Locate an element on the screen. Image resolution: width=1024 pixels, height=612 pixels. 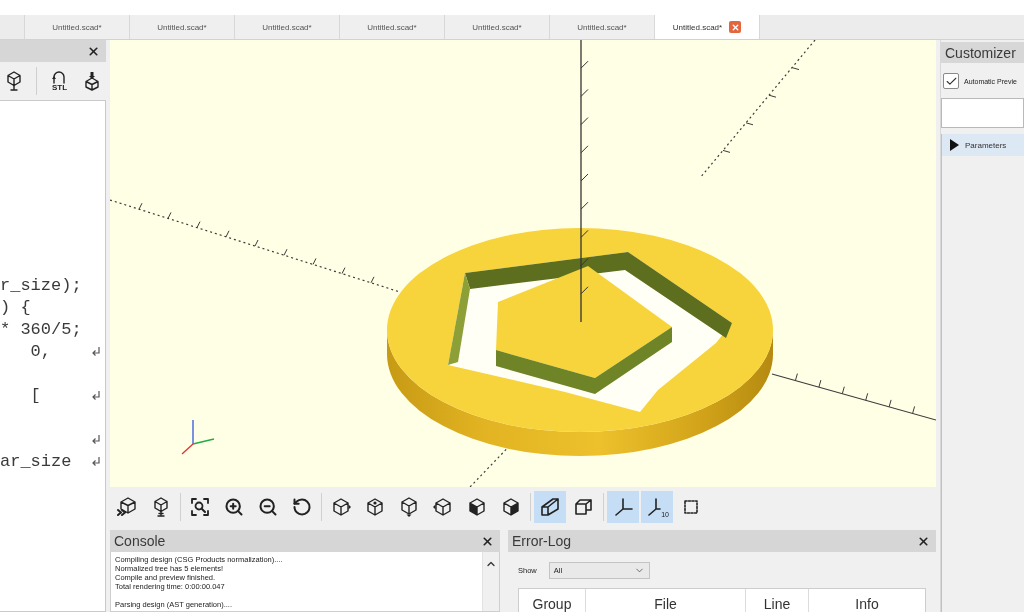
zoom-fit-icon is located at coordinates (200, 507).